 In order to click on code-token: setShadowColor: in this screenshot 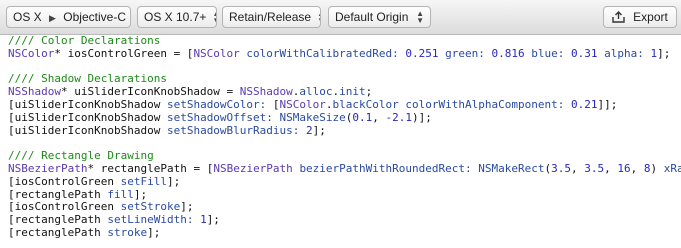, I will do `click(216, 104)`.